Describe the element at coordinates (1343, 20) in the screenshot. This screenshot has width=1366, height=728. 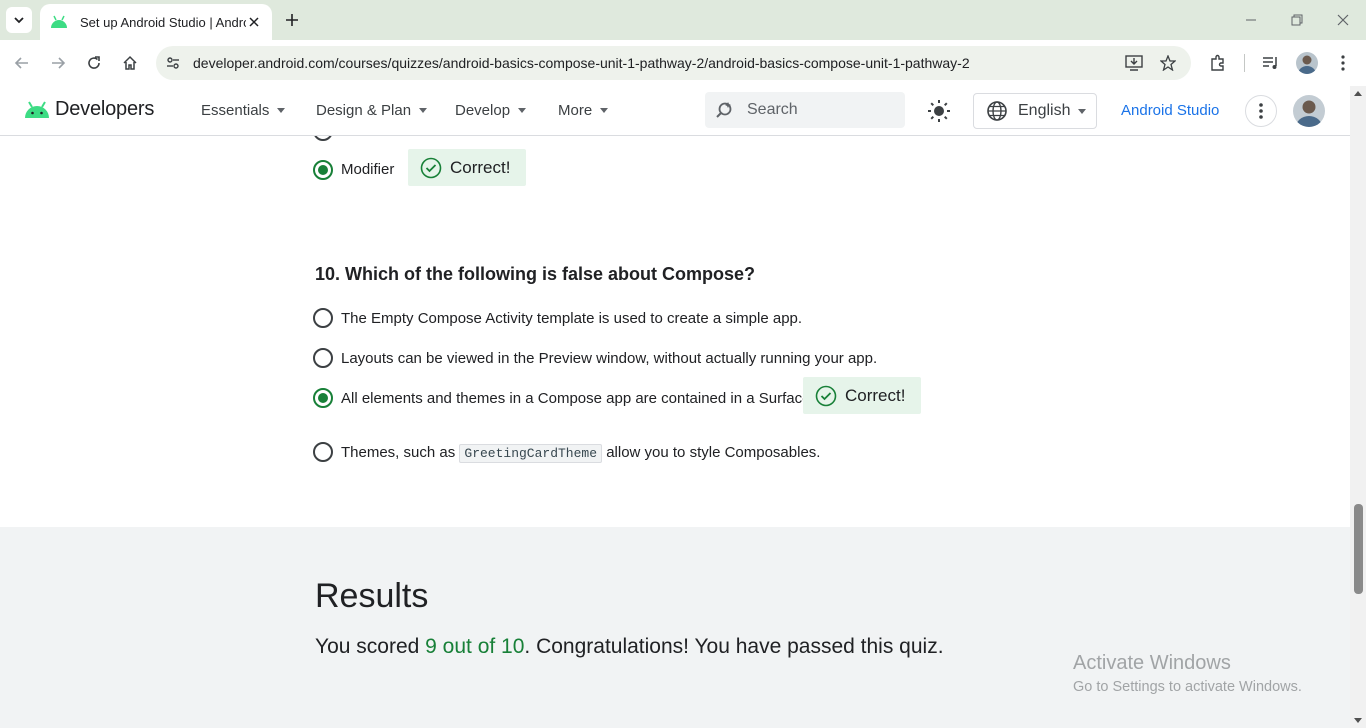
I see `close-window-icon` at that location.